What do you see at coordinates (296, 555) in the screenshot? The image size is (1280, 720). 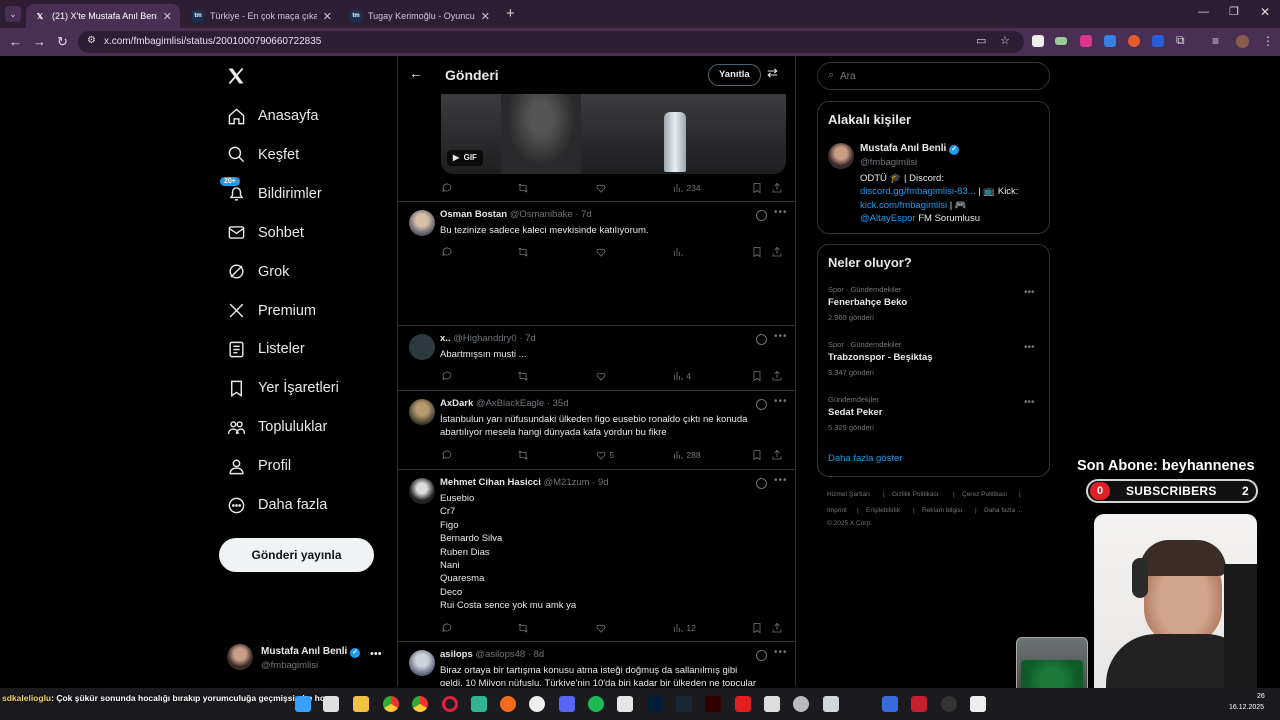 I see `post-button: Gönderi yayınla` at bounding box center [296, 555].